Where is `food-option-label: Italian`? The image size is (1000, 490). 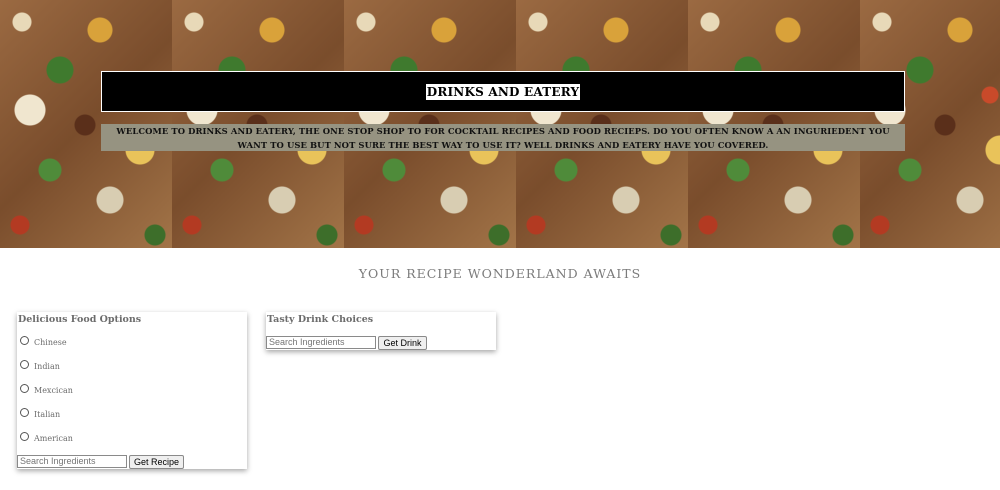 food-option-label: Italian is located at coordinates (47, 414).